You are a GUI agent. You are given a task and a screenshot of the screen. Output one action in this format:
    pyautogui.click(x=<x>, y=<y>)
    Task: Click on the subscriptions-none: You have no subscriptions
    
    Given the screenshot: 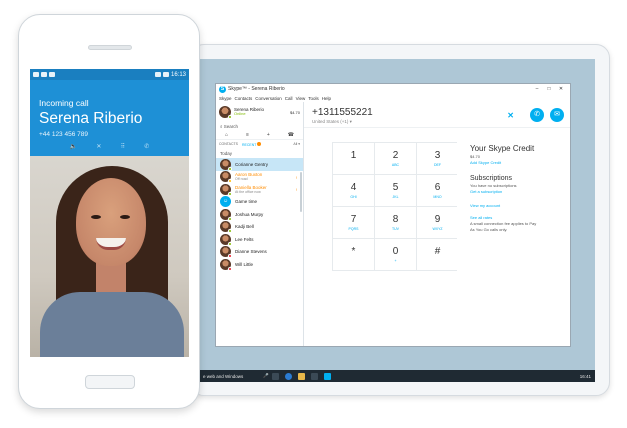 What is the action you would take?
    pyautogui.click(x=493, y=185)
    